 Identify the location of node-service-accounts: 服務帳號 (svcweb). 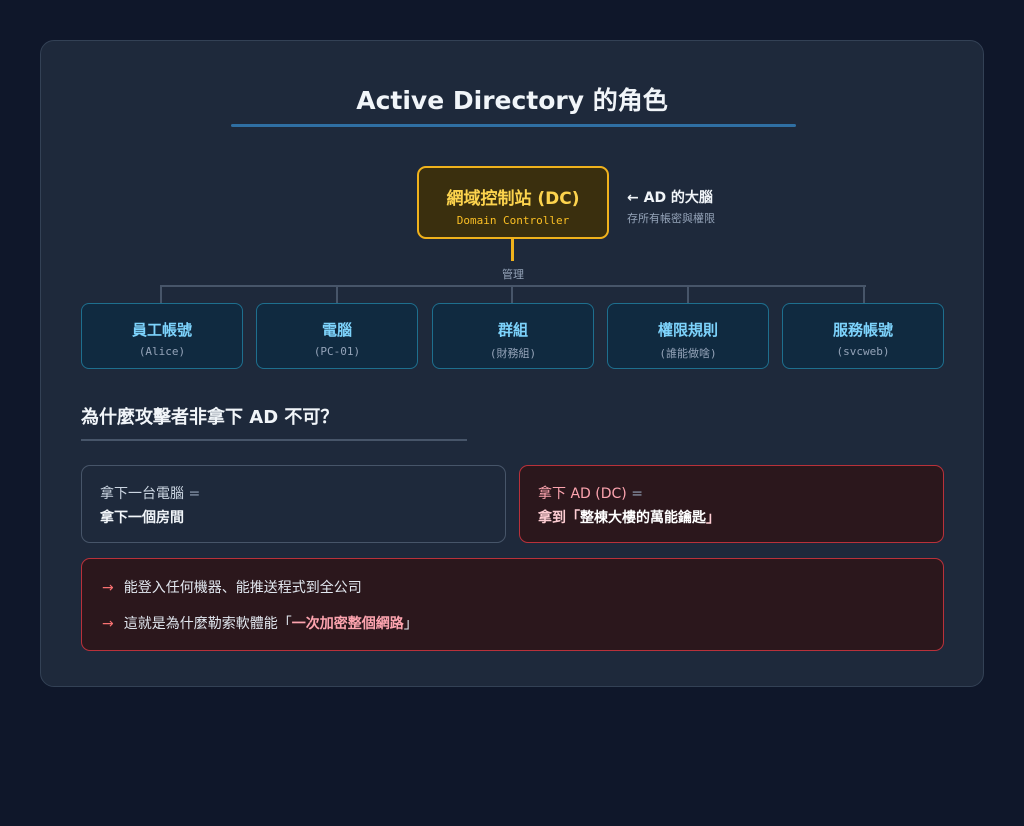
(863, 336).